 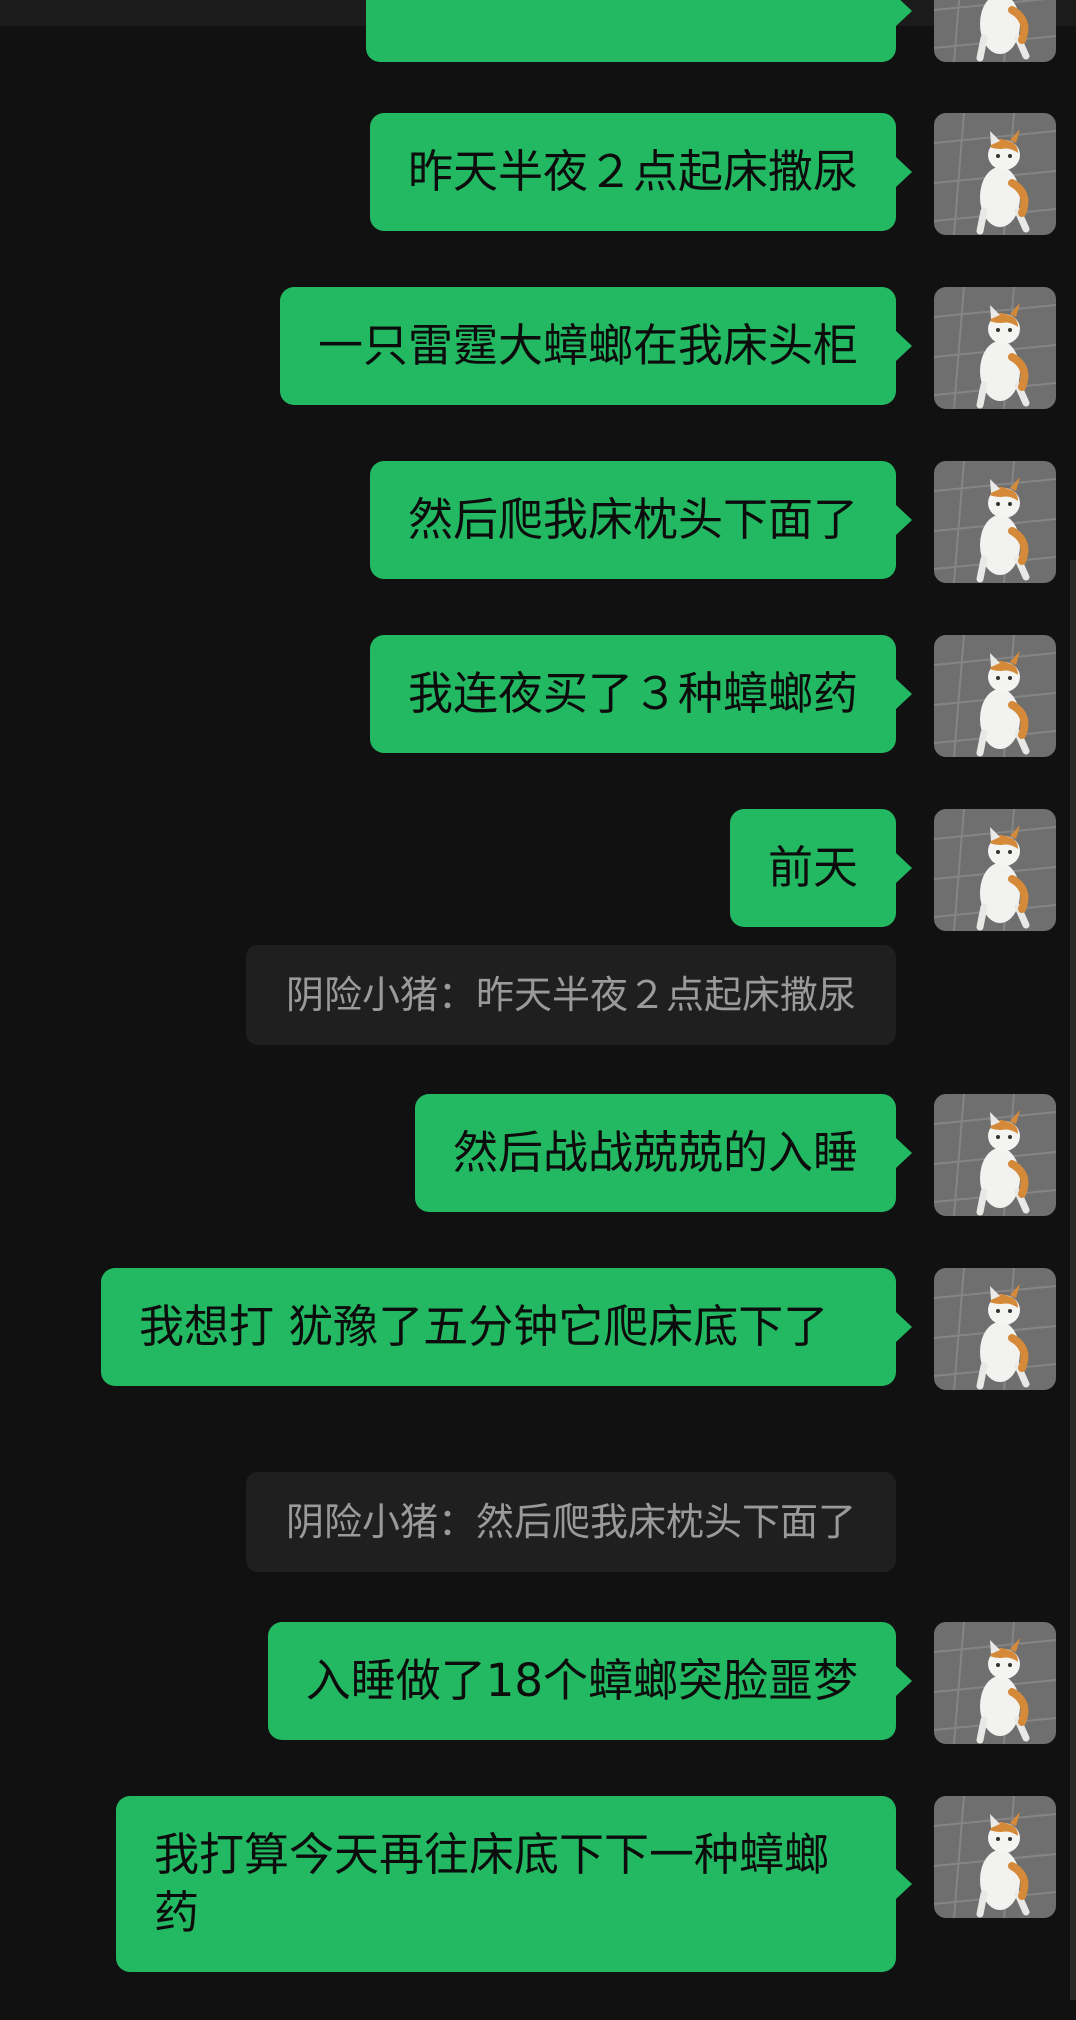 I want to click on quoted-message: 阴险小猪：然后爬我床枕头下面了, so click(x=570, y=1522).